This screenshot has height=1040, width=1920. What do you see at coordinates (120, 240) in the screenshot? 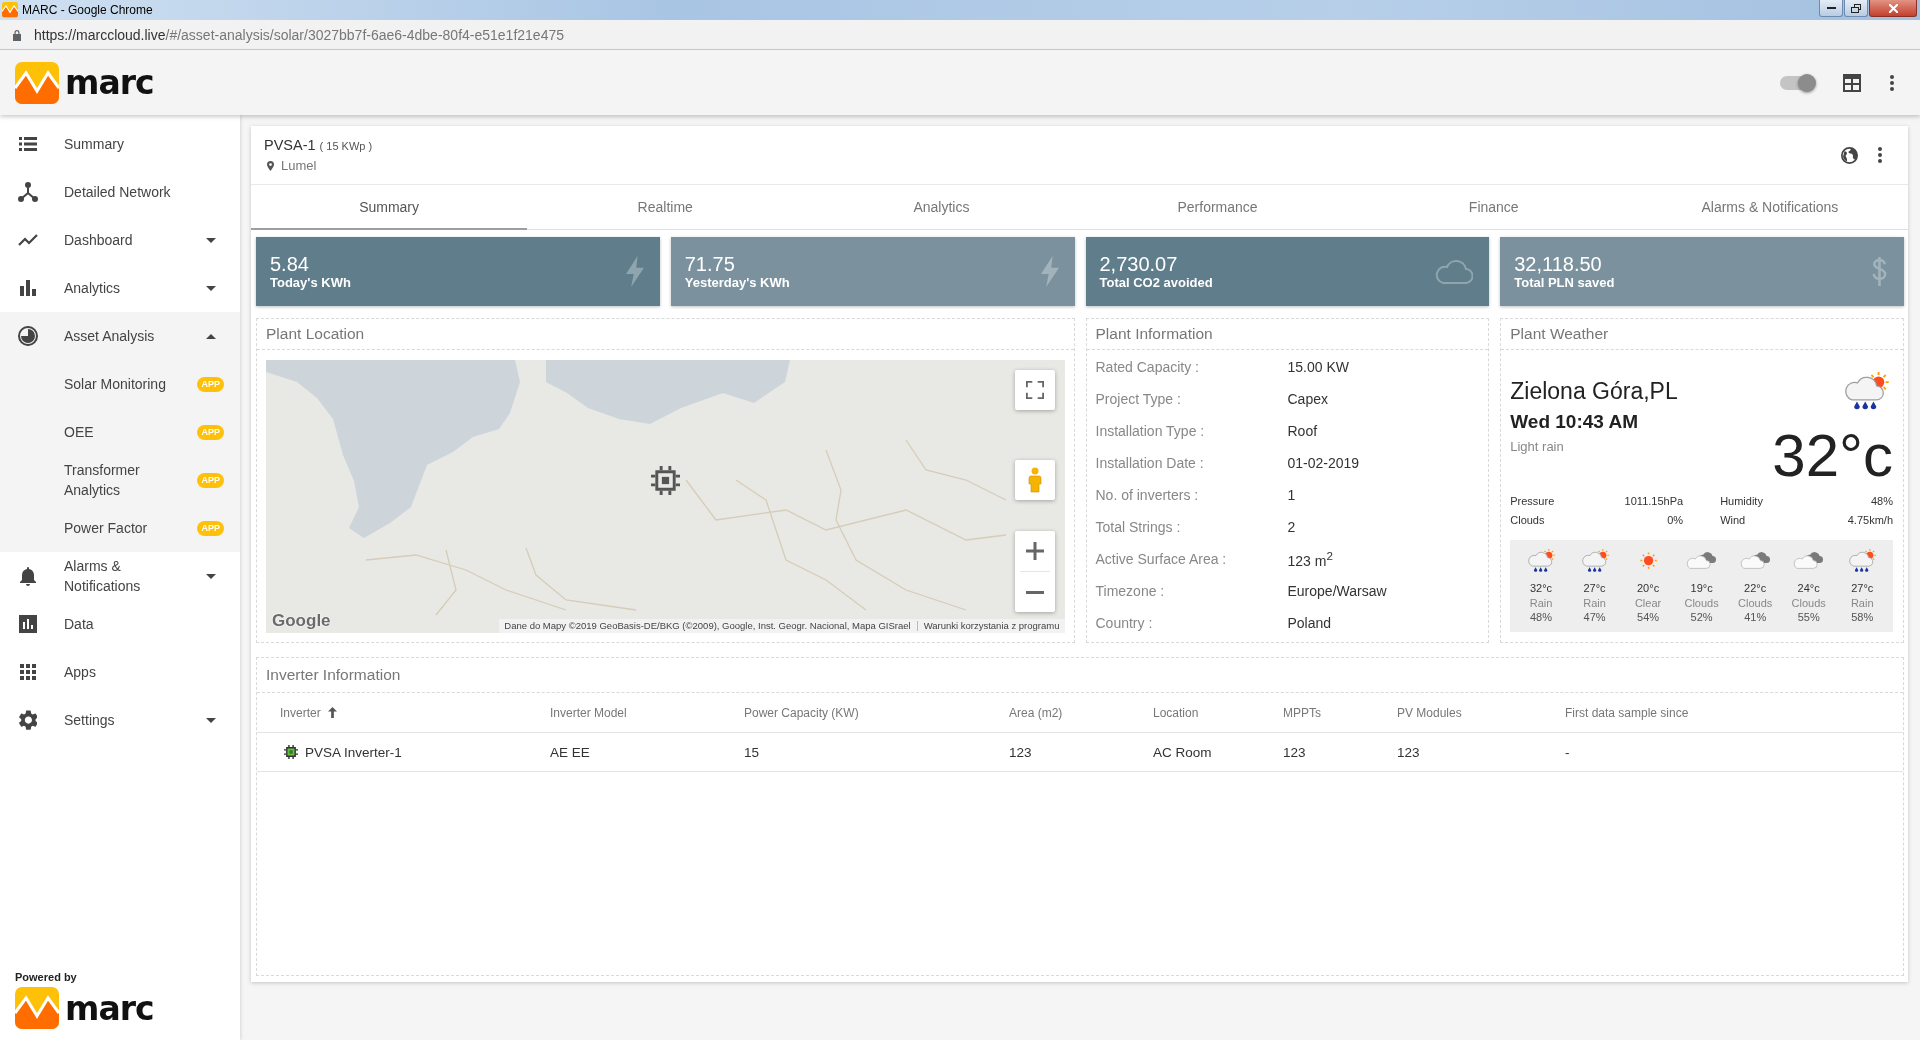
I see `sidebar-item: Dashboard` at bounding box center [120, 240].